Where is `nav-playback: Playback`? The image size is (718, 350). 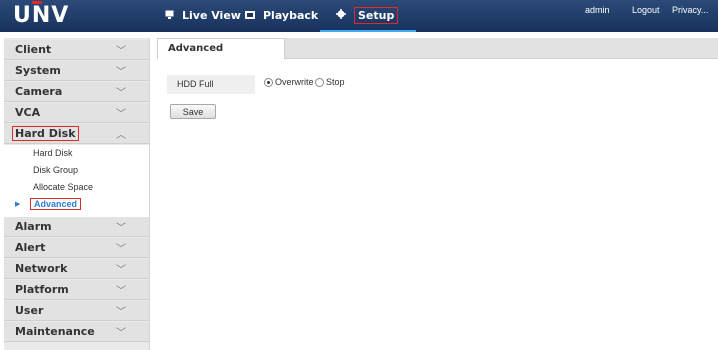 nav-playback: Playback is located at coordinates (281, 15).